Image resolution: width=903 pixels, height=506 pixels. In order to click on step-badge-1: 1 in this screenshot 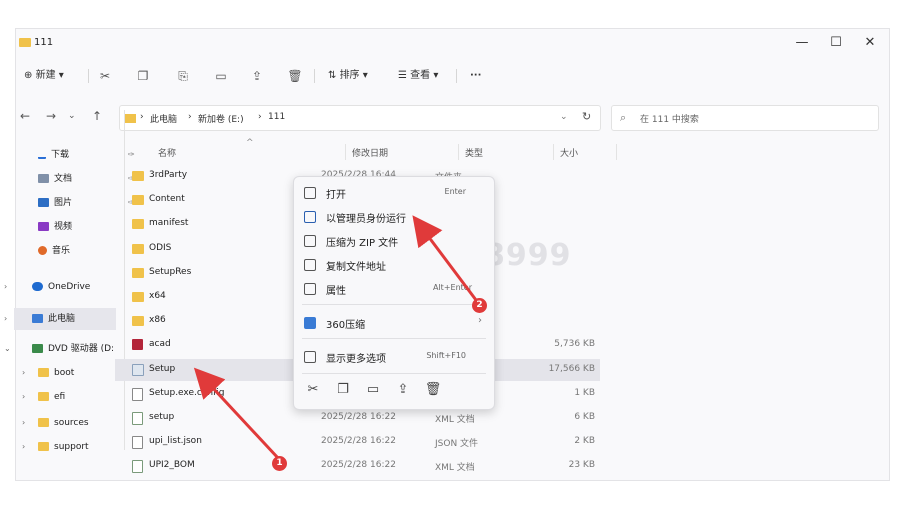, I will do `click(279, 463)`.